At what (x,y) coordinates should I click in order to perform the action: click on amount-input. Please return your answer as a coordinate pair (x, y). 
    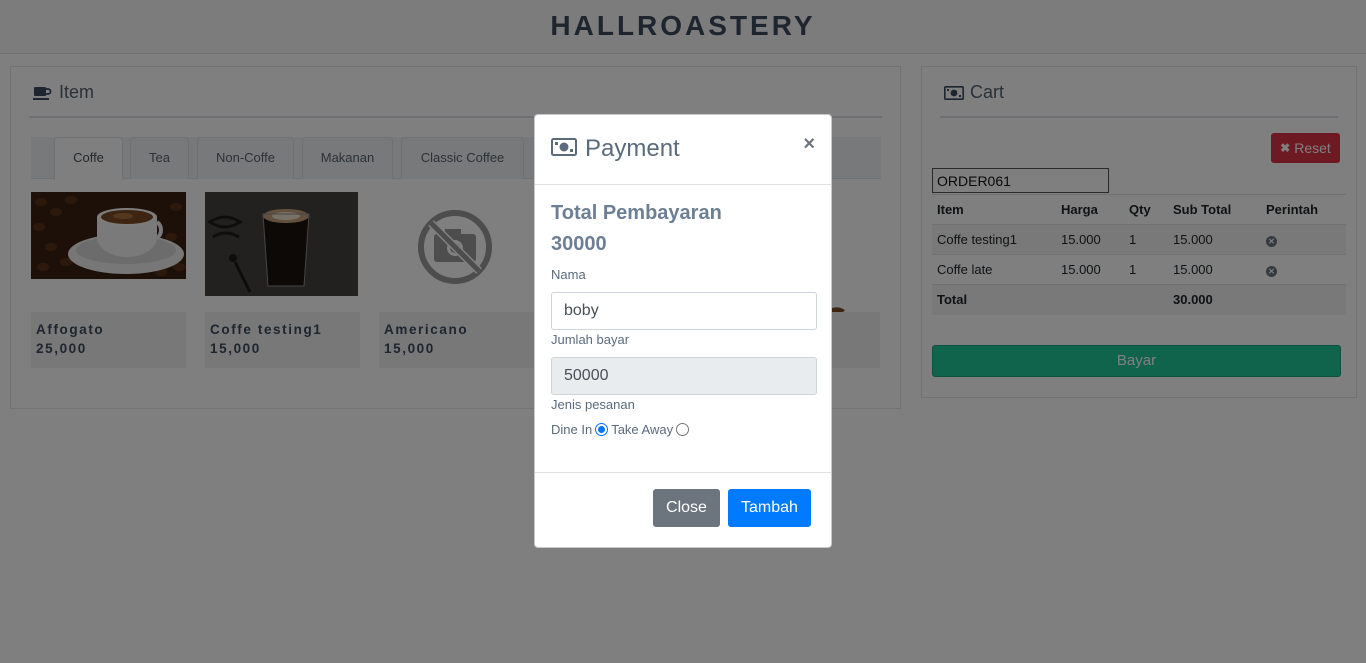
    Looking at the image, I should click on (684, 376).